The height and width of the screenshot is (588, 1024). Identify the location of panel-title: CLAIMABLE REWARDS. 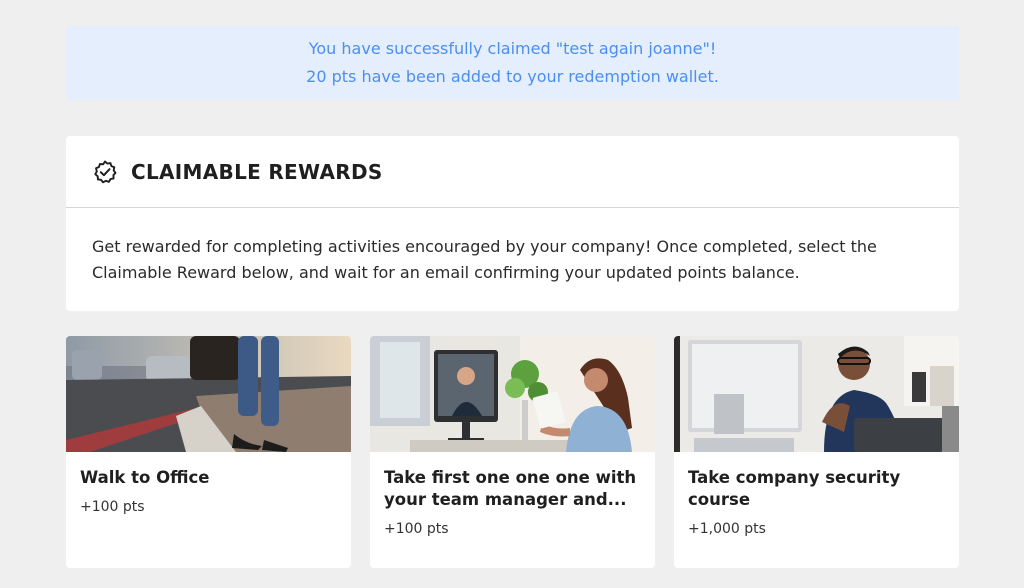
(257, 171).